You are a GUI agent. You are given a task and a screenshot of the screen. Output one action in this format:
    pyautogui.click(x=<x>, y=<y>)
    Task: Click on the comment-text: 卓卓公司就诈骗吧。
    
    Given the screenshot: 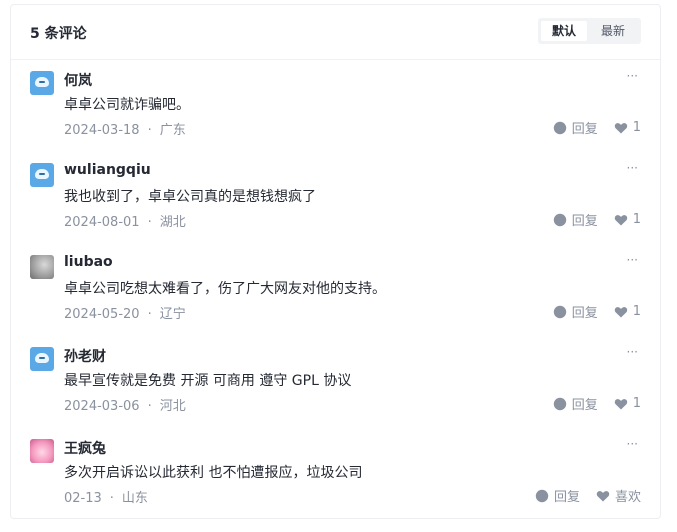 What is the action you would take?
    pyautogui.click(x=127, y=105)
    